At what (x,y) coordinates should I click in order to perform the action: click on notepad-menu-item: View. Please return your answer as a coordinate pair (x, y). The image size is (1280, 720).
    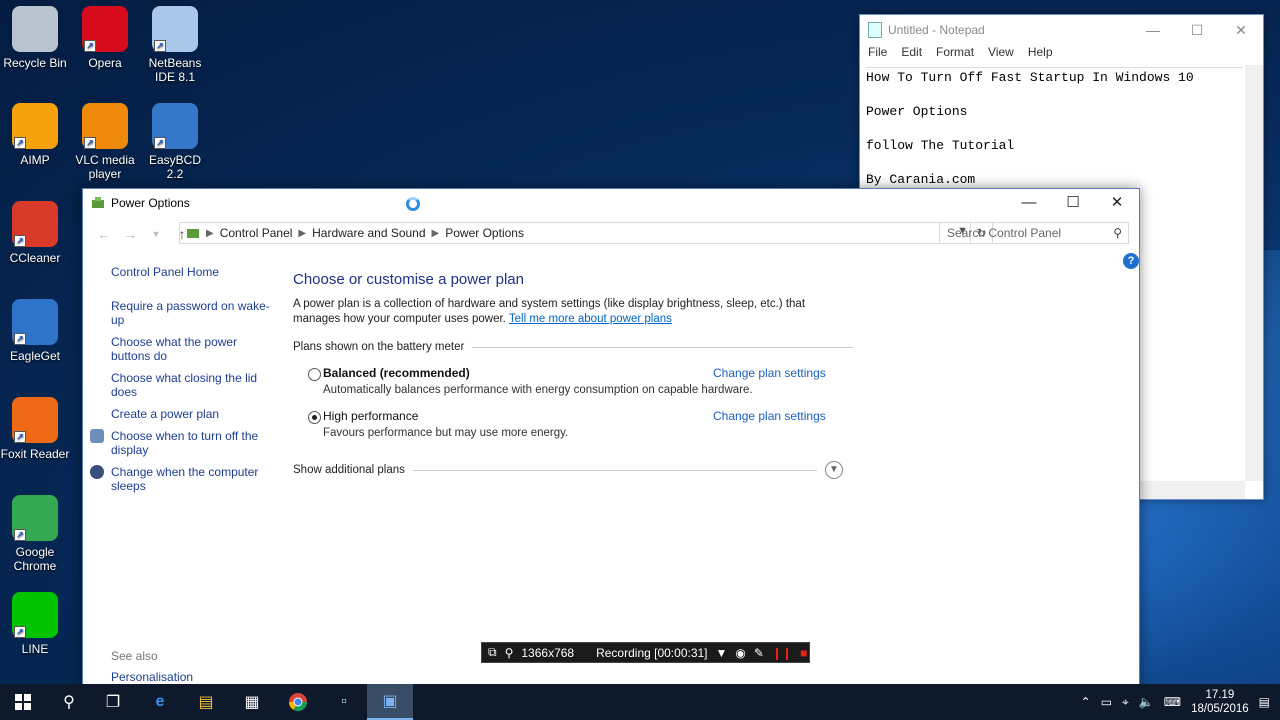
    Looking at the image, I should click on (1001, 54).